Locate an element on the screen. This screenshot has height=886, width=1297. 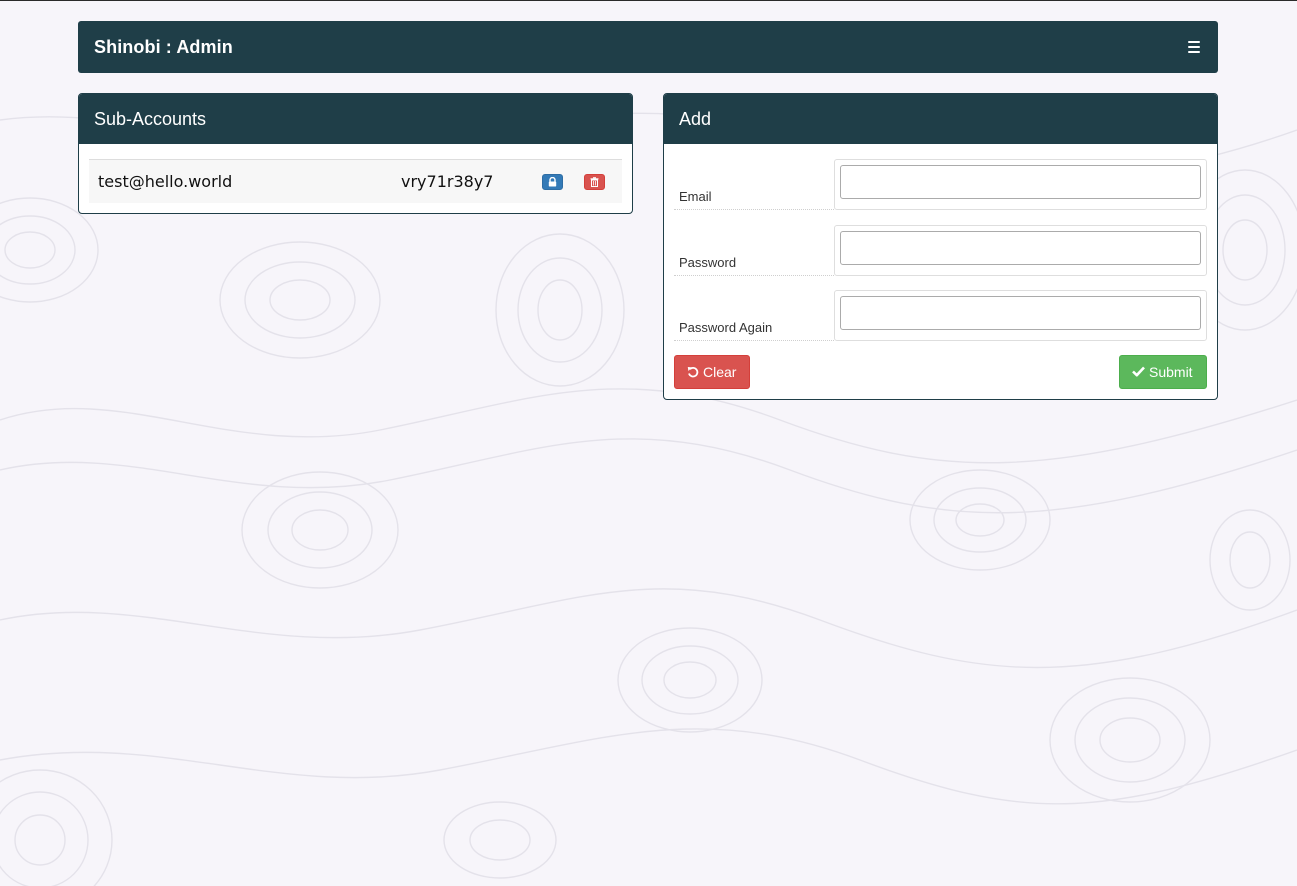
app-title: Shinobi : Admin is located at coordinates (163, 46).